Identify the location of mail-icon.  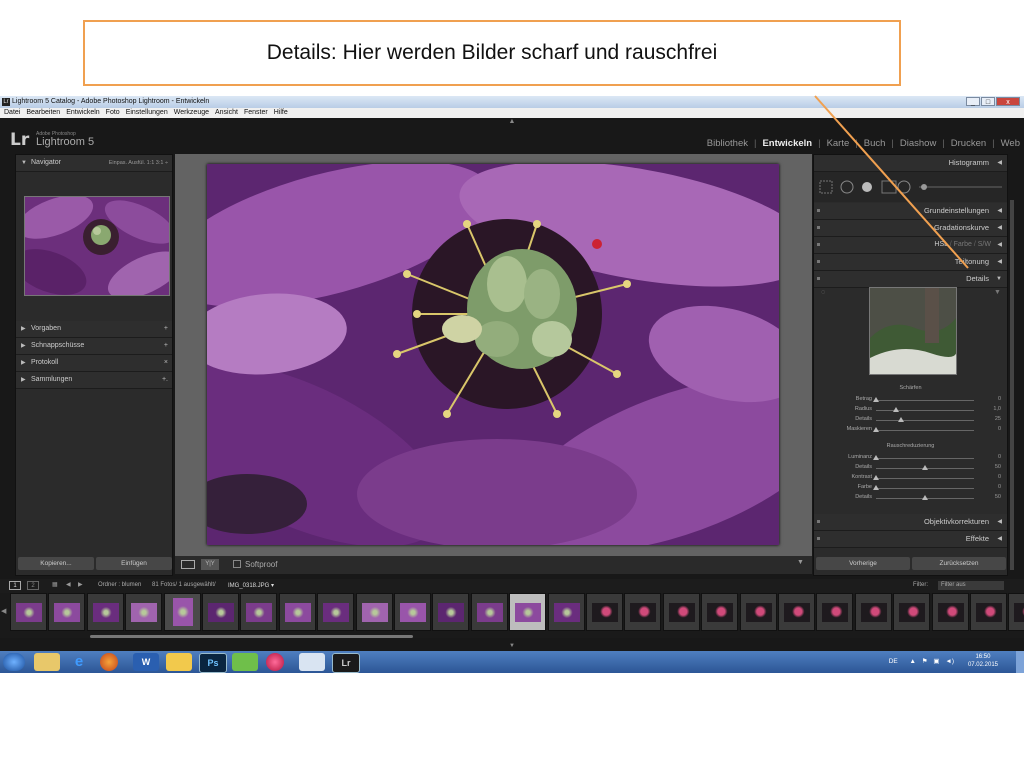
(179, 662).